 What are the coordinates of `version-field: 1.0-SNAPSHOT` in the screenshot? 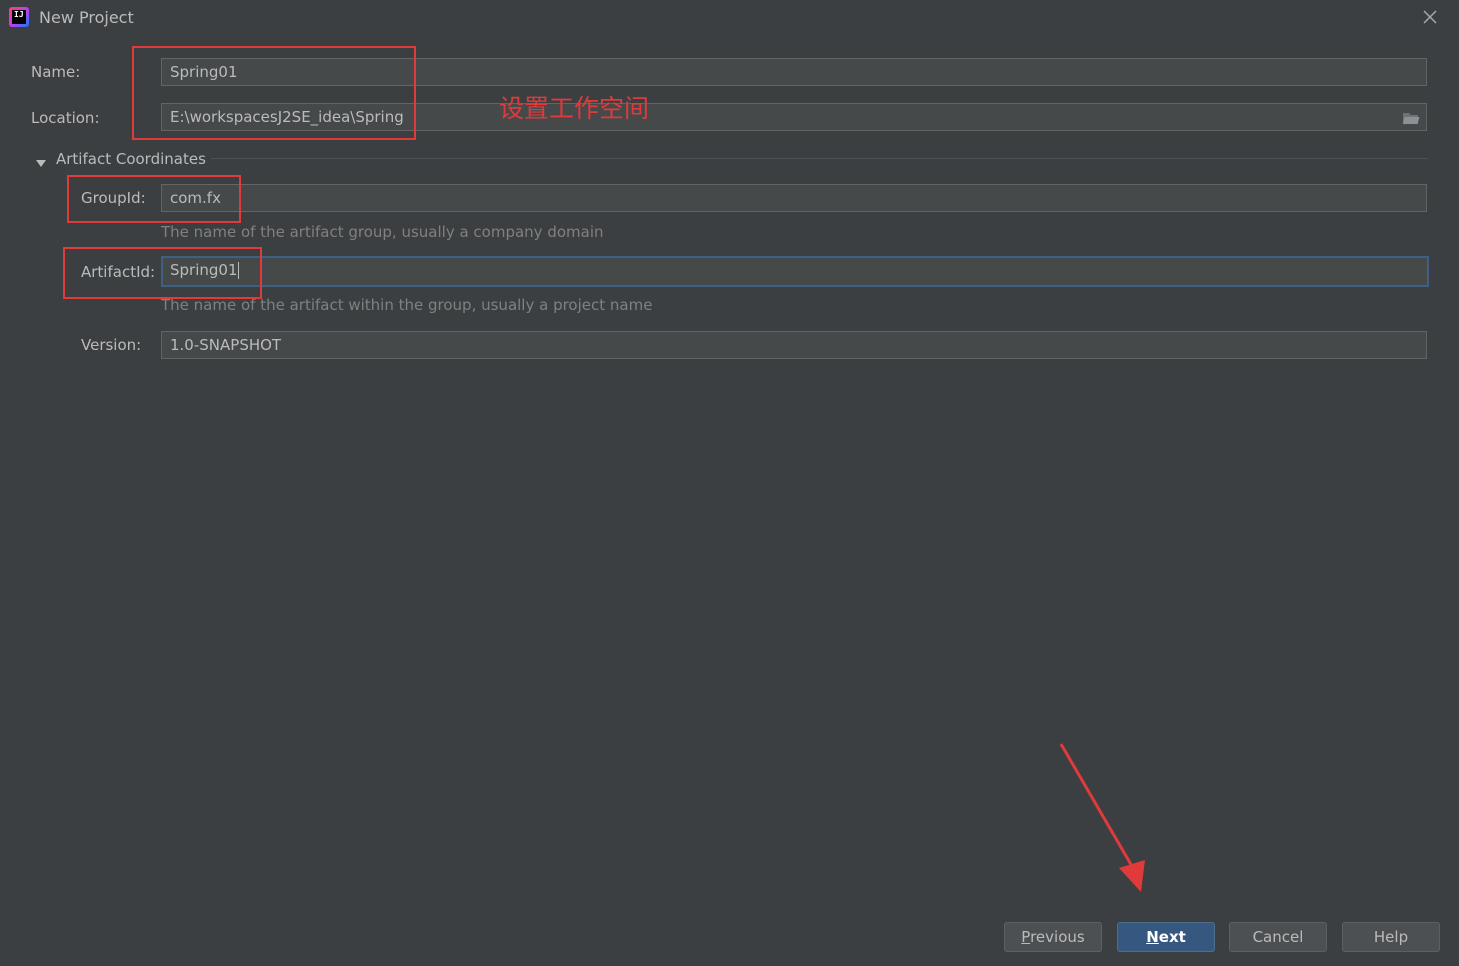 It's located at (794, 345).